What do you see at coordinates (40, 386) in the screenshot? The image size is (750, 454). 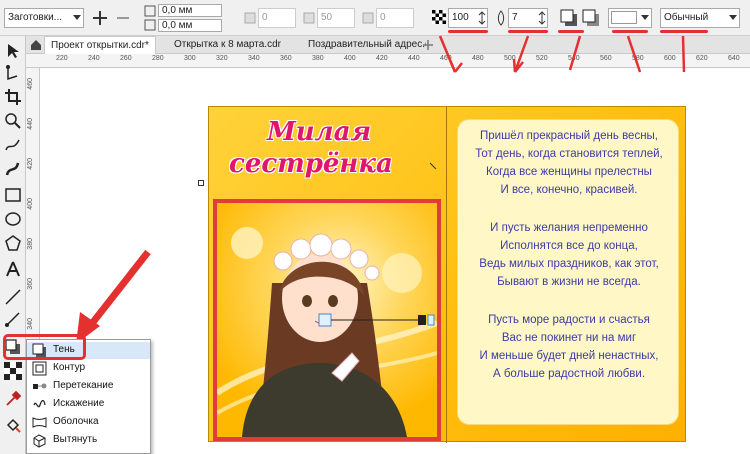 I see `blend-icon` at bounding box center [40, 386].